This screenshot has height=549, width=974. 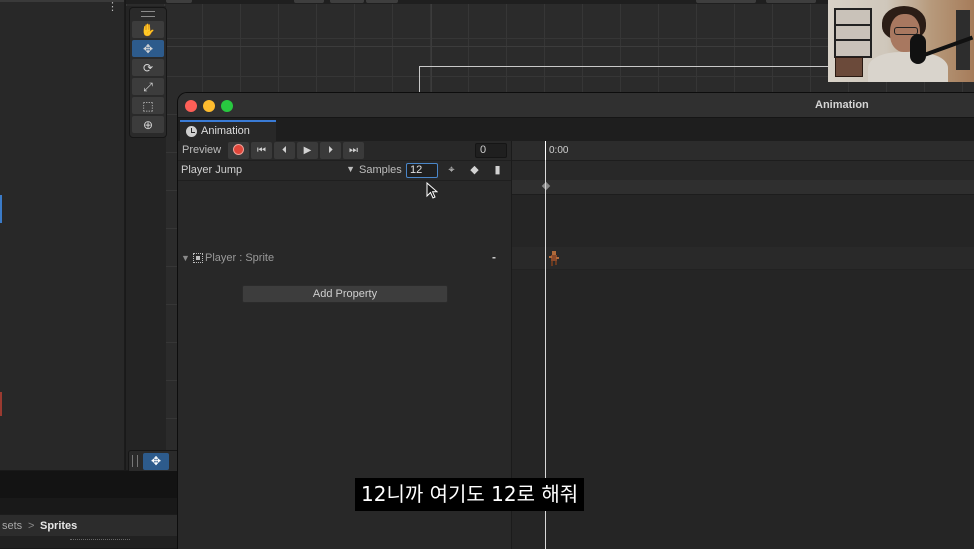 I want to click on foldout-arrow-icon: ▼, so click(x=185, y=258).